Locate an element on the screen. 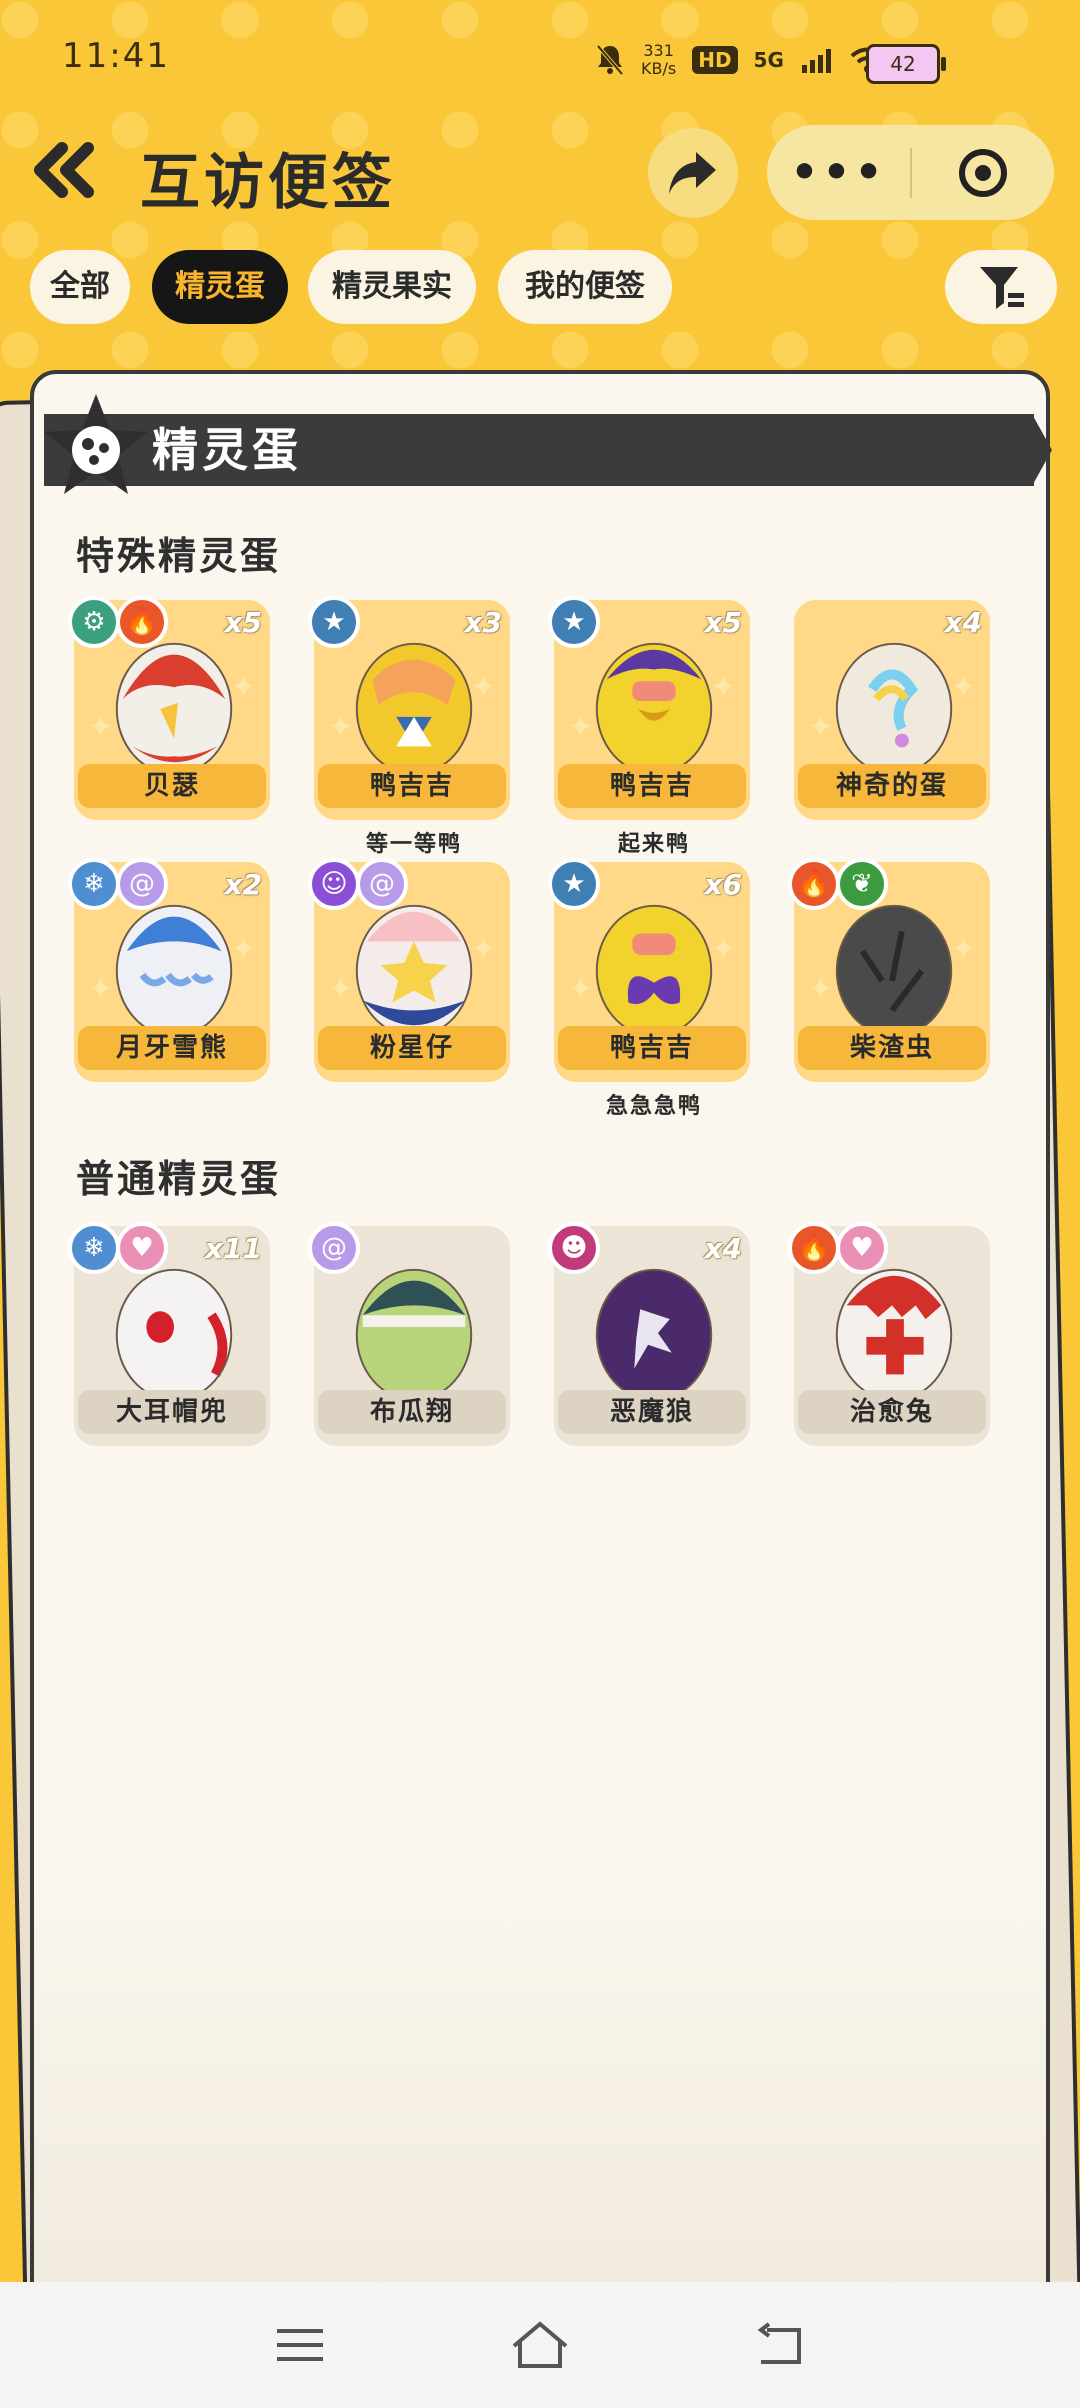 The height and width of the screenshot is (2408, 1080). egg-name: 粉星仔 is located at coordinates (412, 1048).